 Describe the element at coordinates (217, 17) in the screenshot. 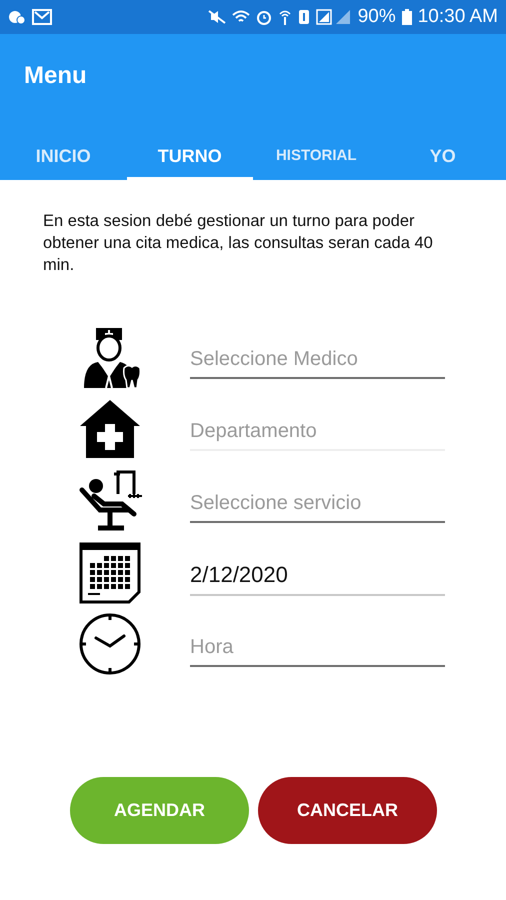

I see `mute-icon` at that location.